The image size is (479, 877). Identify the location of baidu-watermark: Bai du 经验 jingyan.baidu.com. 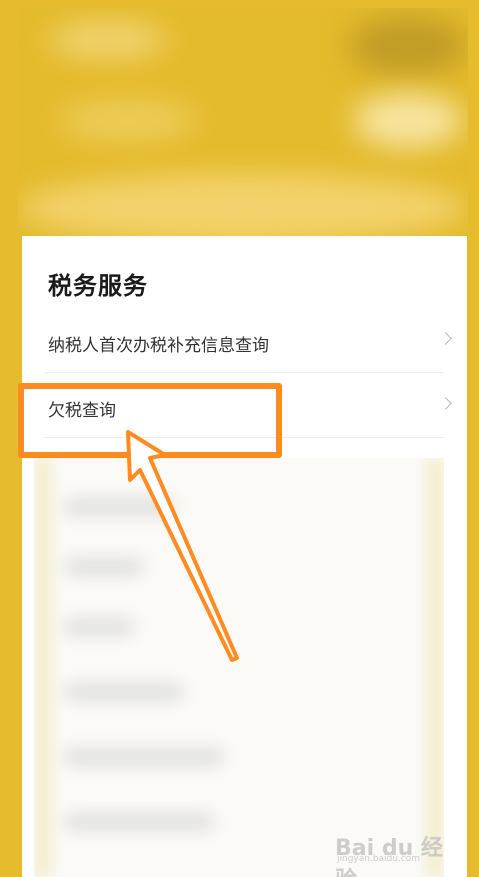
(395, 852).